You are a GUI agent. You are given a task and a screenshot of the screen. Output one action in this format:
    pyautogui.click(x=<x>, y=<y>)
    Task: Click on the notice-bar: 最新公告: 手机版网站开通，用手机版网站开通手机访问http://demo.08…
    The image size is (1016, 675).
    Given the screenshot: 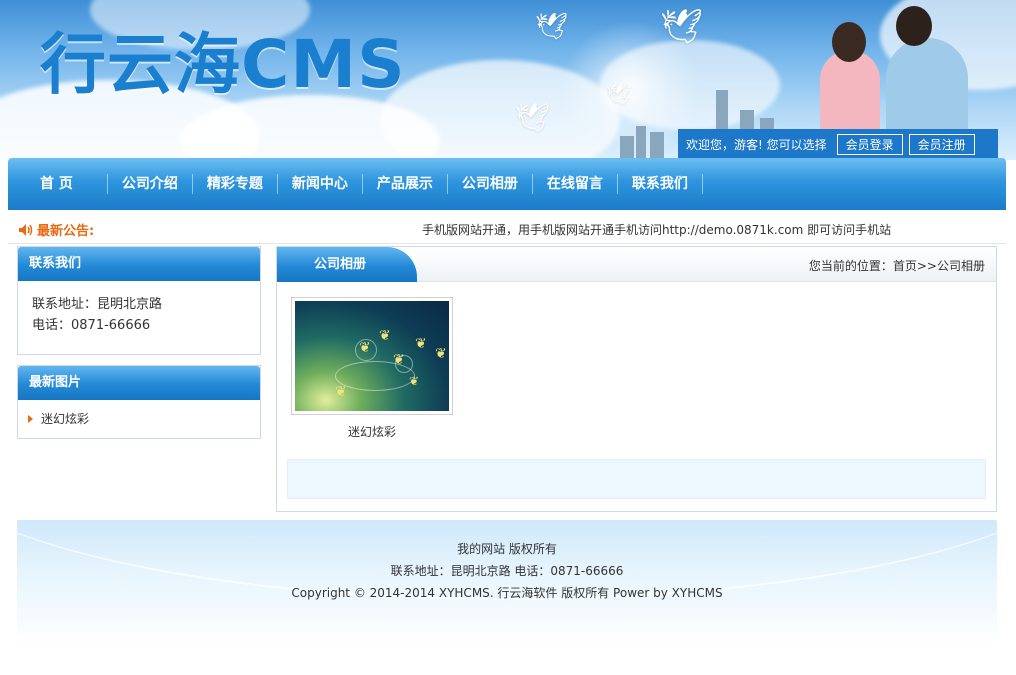 What is the action you would take?
    pyautogui.click(x=507, y=228)
    